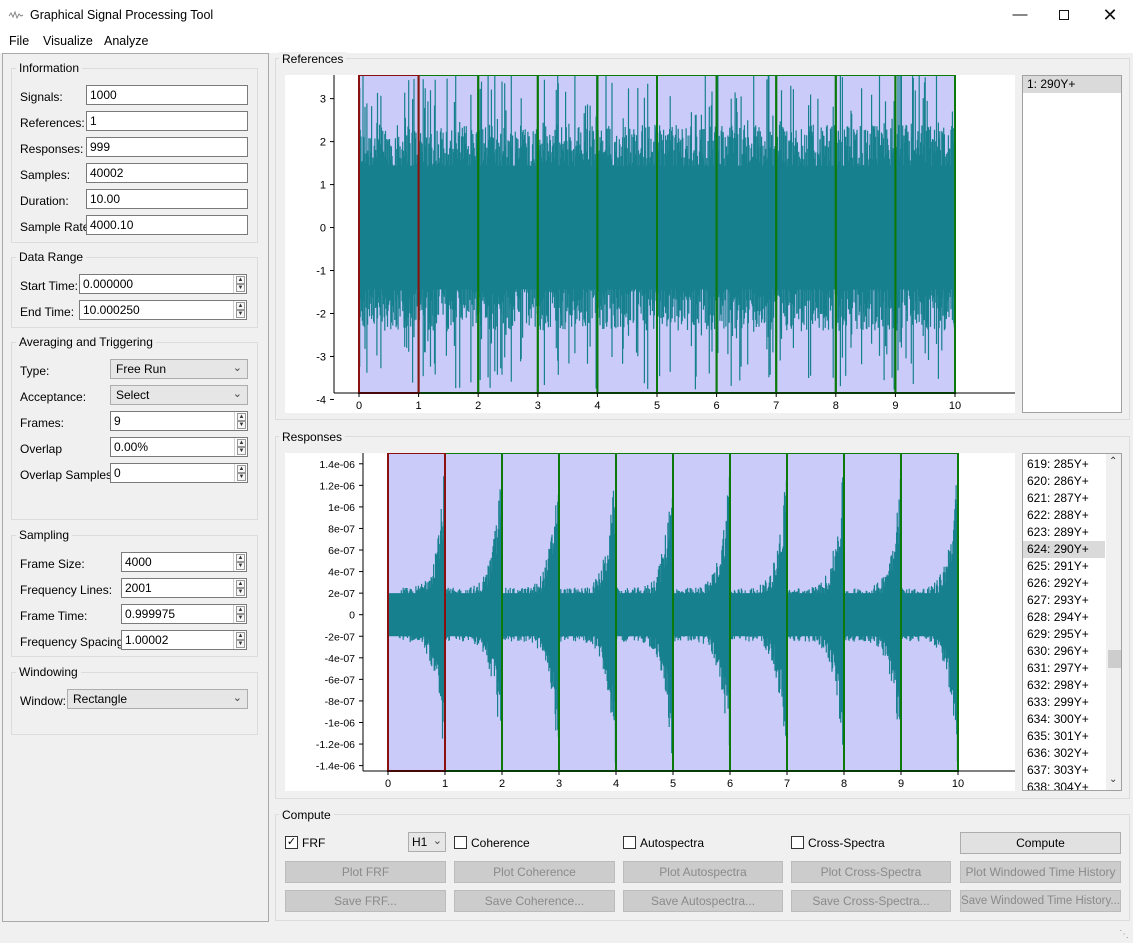 This screenshot has width=1133, height=943. What do you see at coordinates (1064, 549) in the screenshot?
I see `list-item: 624: 290Y+` at bounding box center [1064, 549].